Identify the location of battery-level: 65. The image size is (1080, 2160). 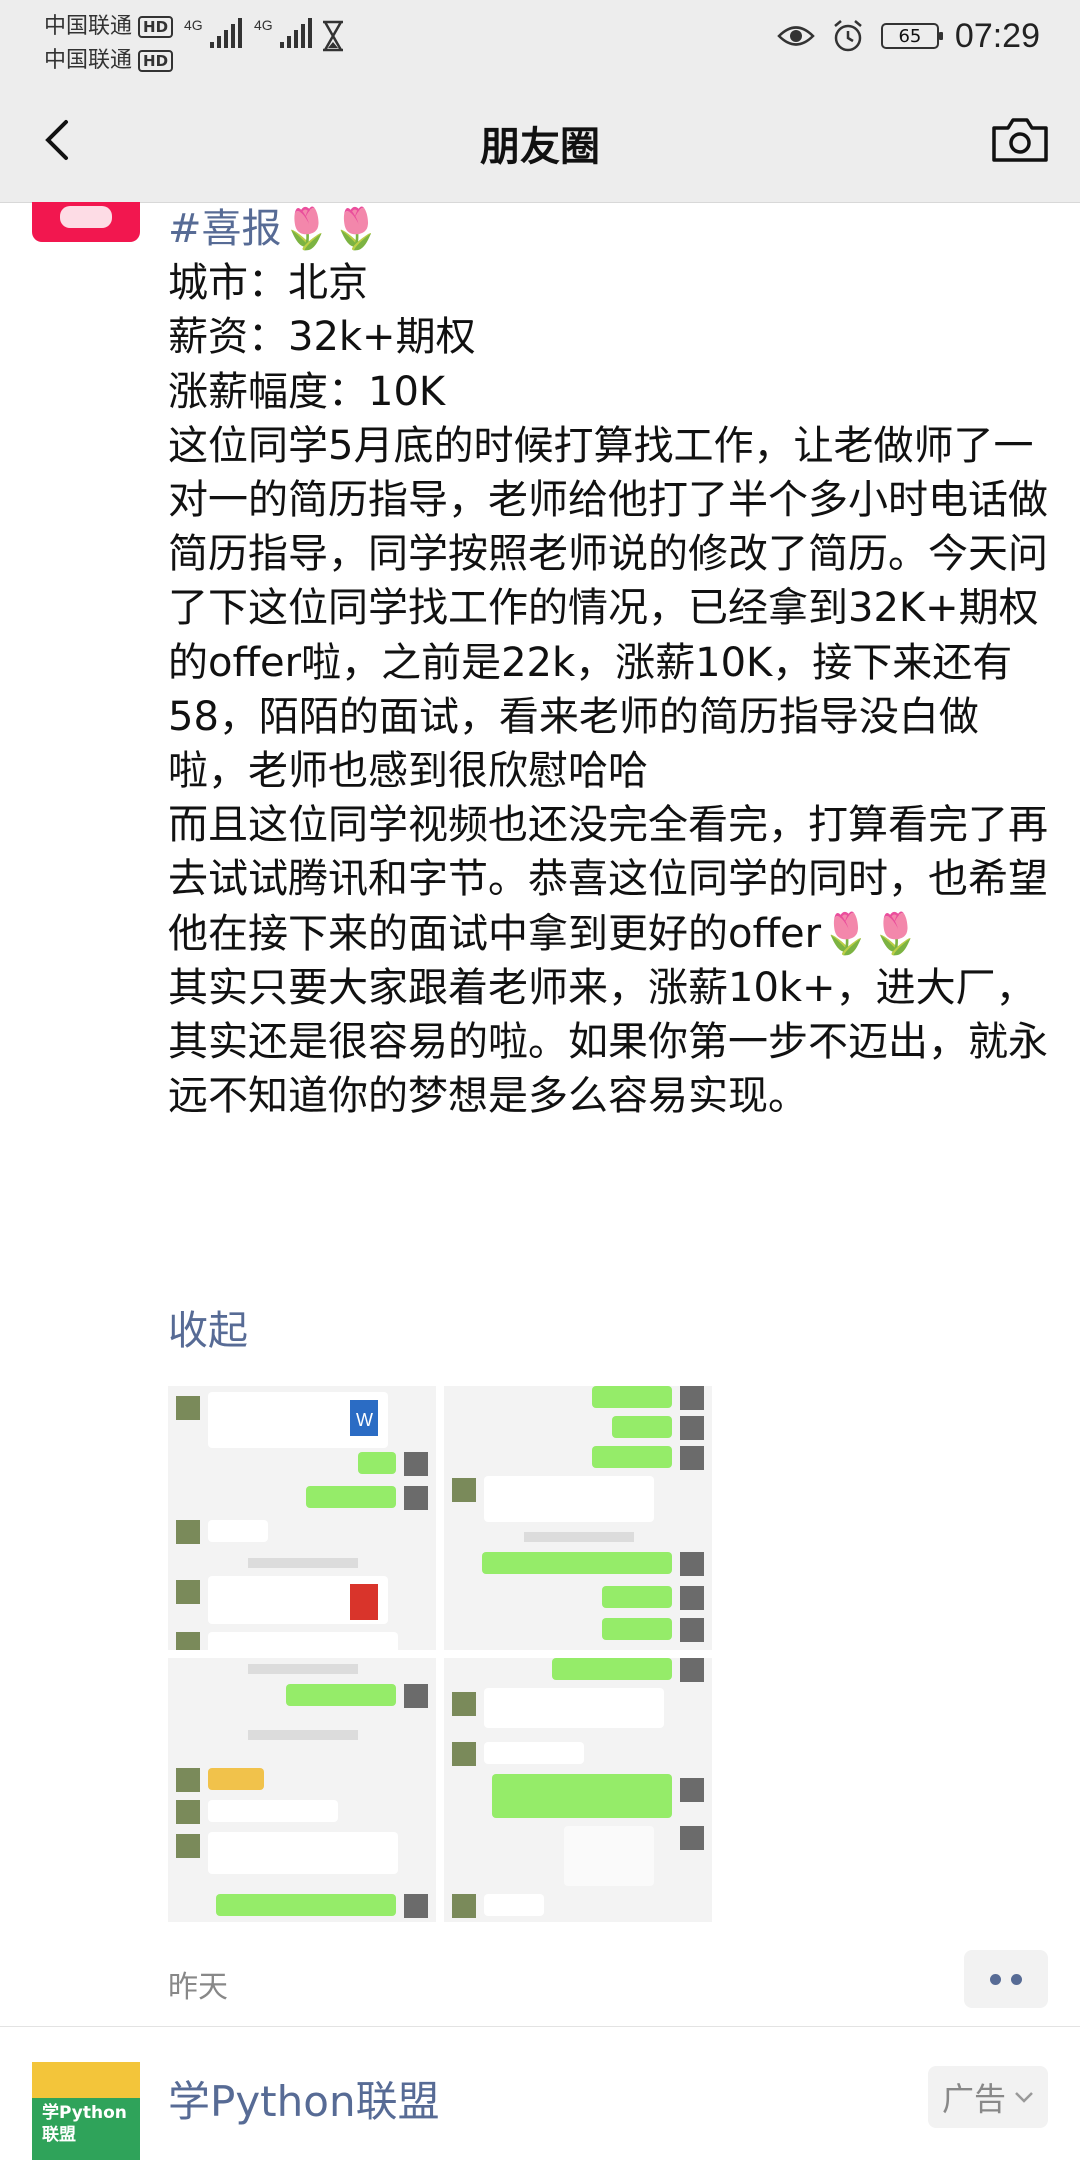
(910, 36).